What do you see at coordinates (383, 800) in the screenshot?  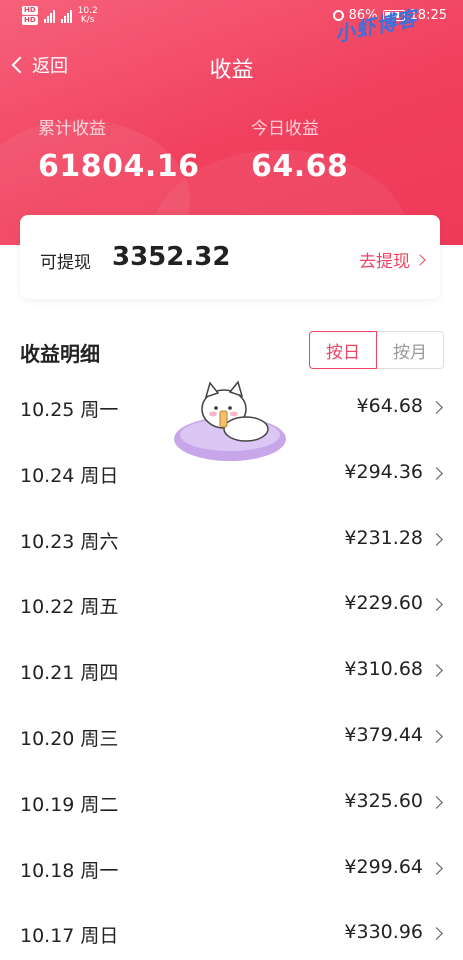 I see `row-amount: ¥325.60` at bounding box center [383, 800].